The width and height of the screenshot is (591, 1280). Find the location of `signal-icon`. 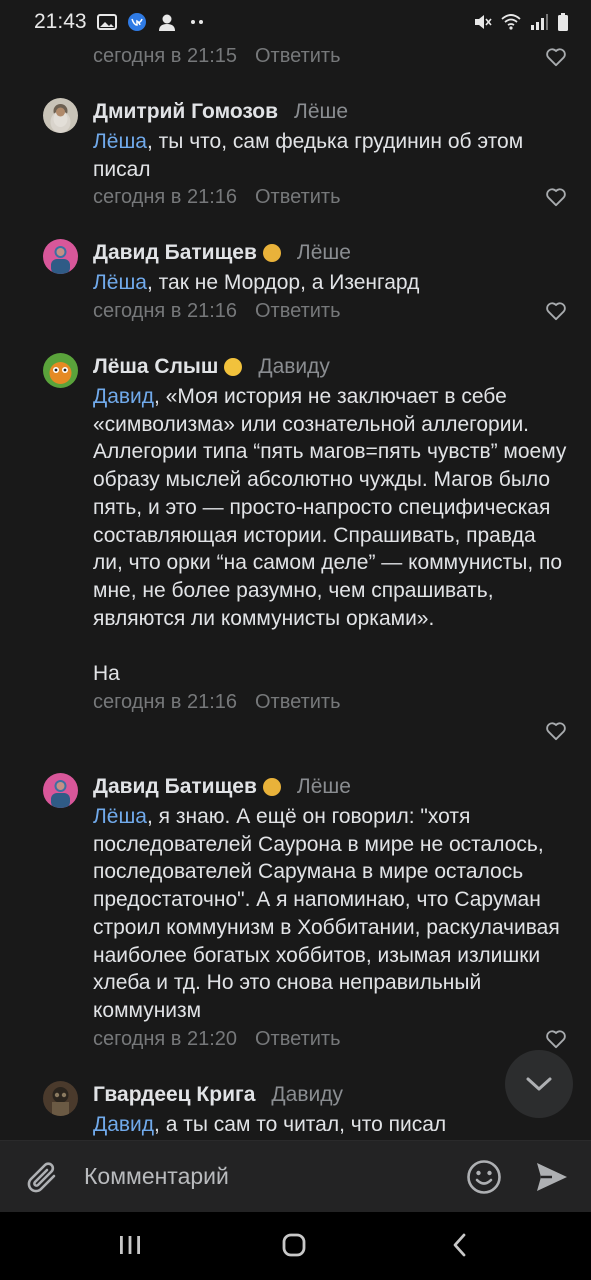

signal-icon is located at coordinates (539, 22).